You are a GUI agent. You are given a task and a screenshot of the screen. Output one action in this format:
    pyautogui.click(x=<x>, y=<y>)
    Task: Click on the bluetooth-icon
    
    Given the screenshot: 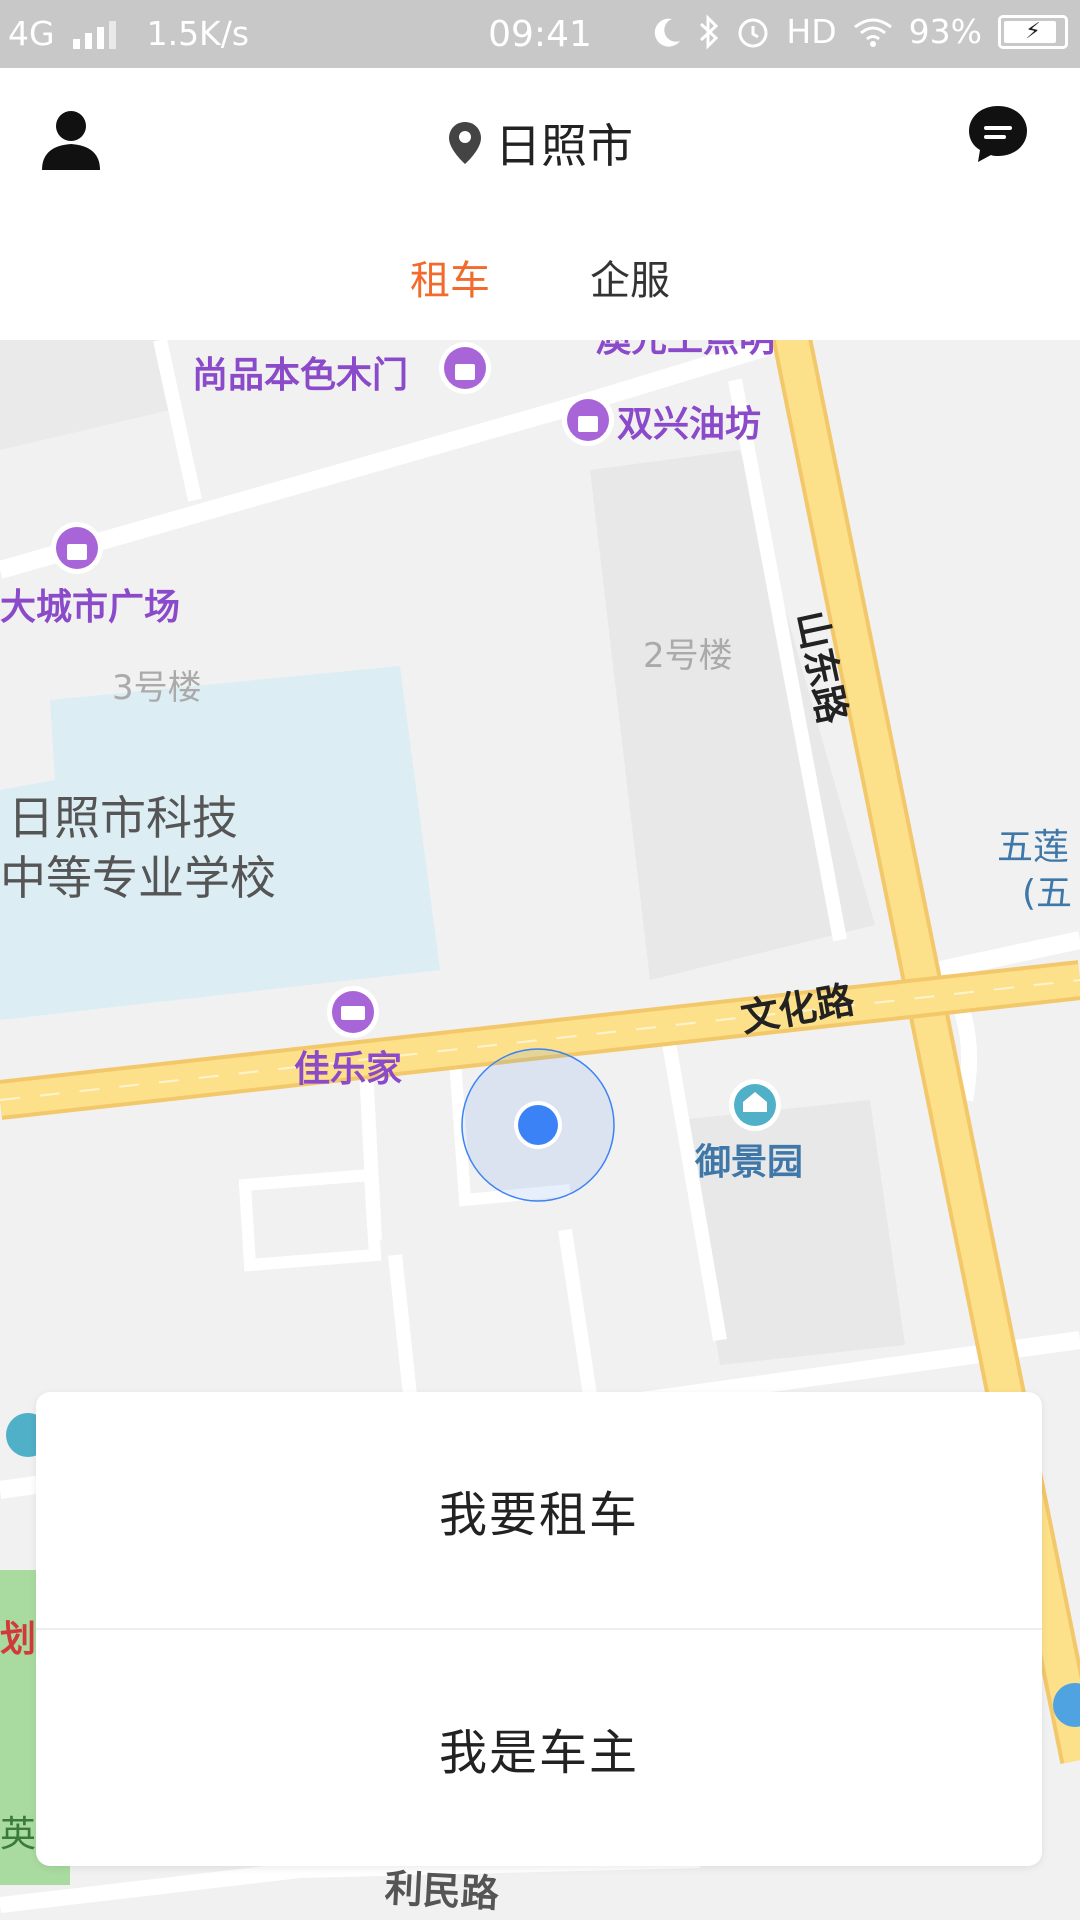 What is the action you would take?
    pyautogui.click(x=709, y=31)
    